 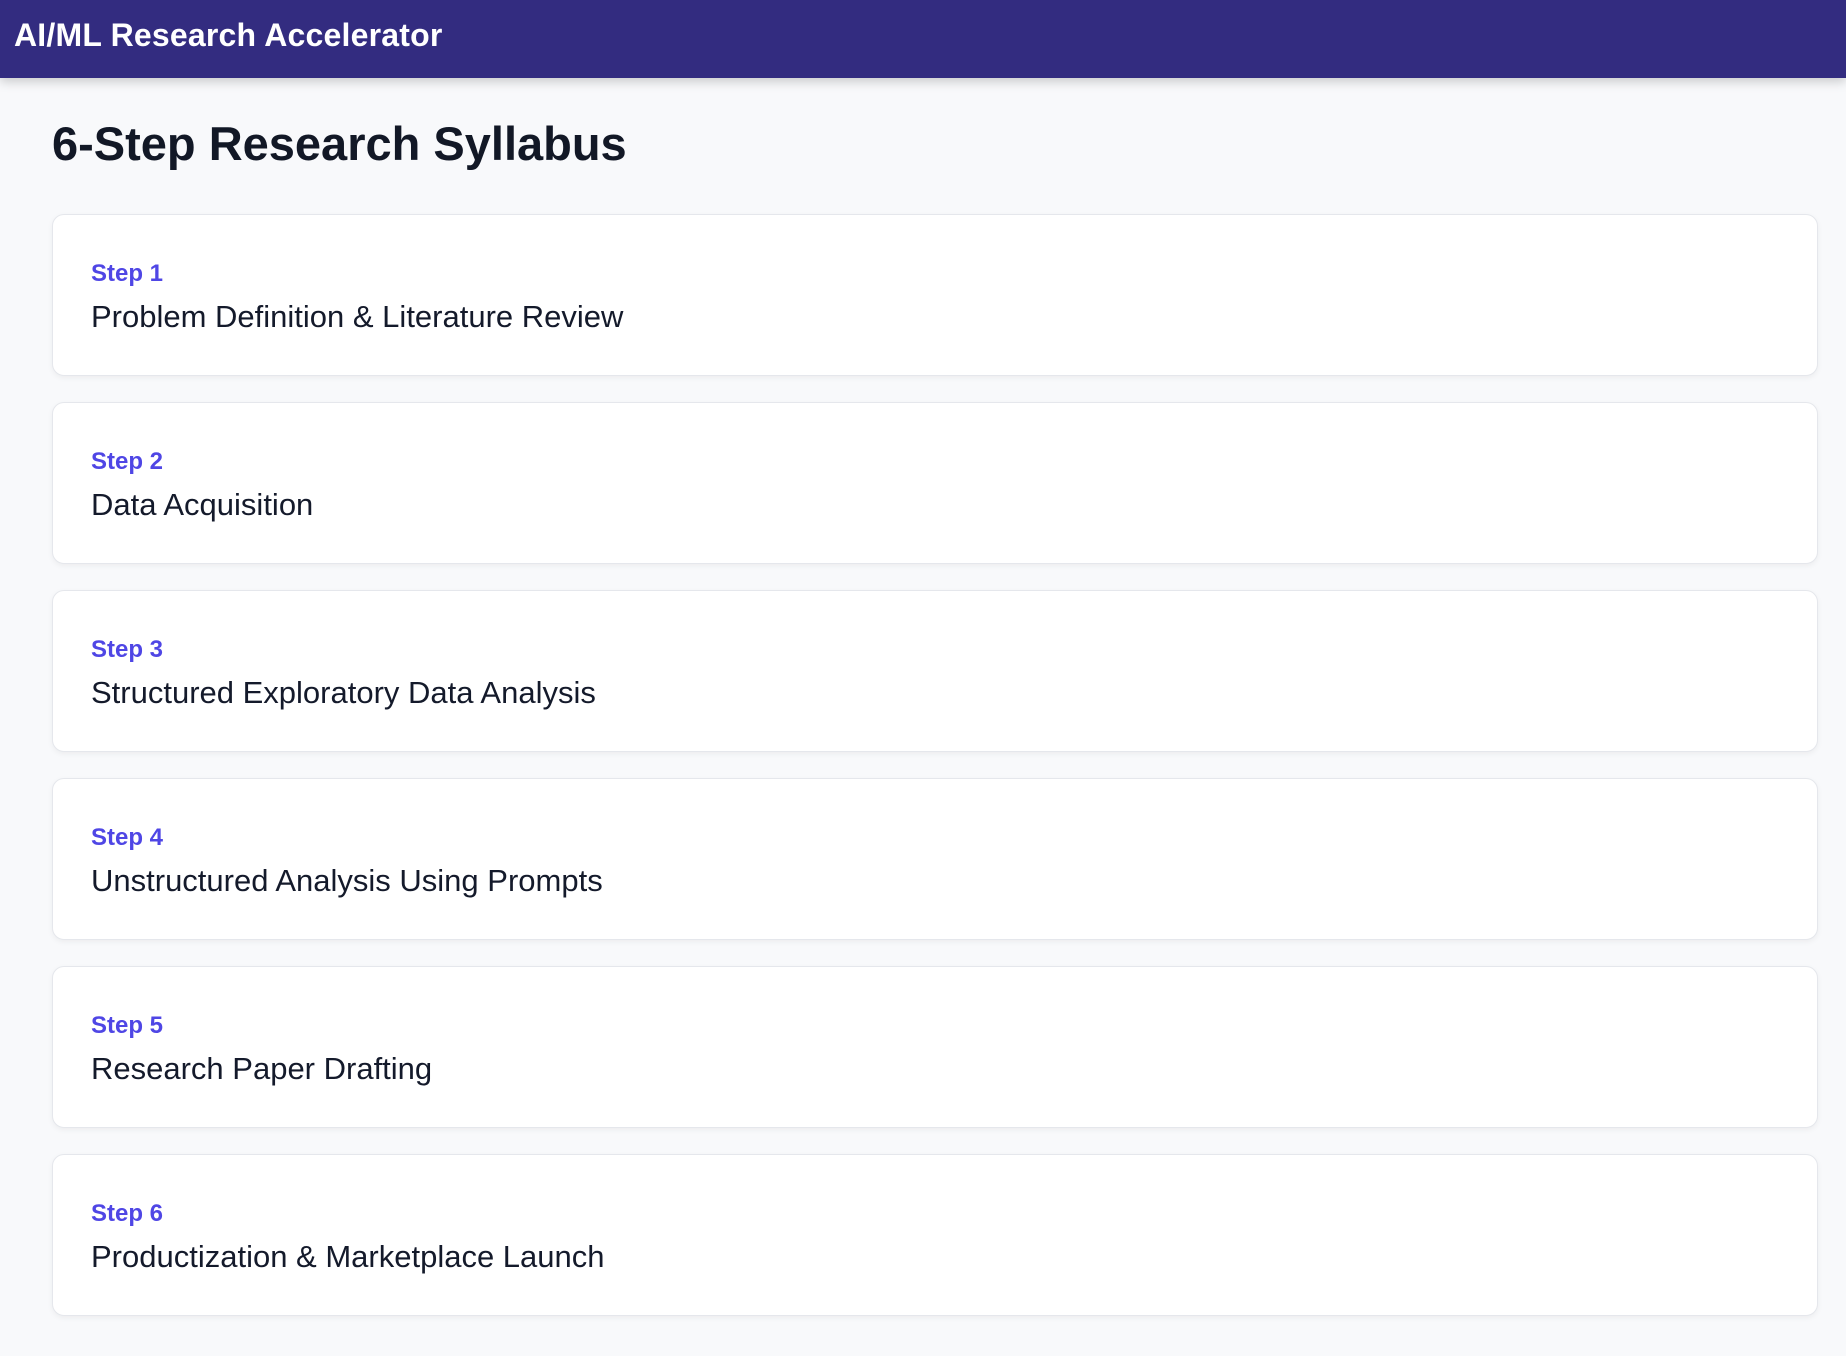 I want to click on step-label: Step 2, so click(x=127, y=462).